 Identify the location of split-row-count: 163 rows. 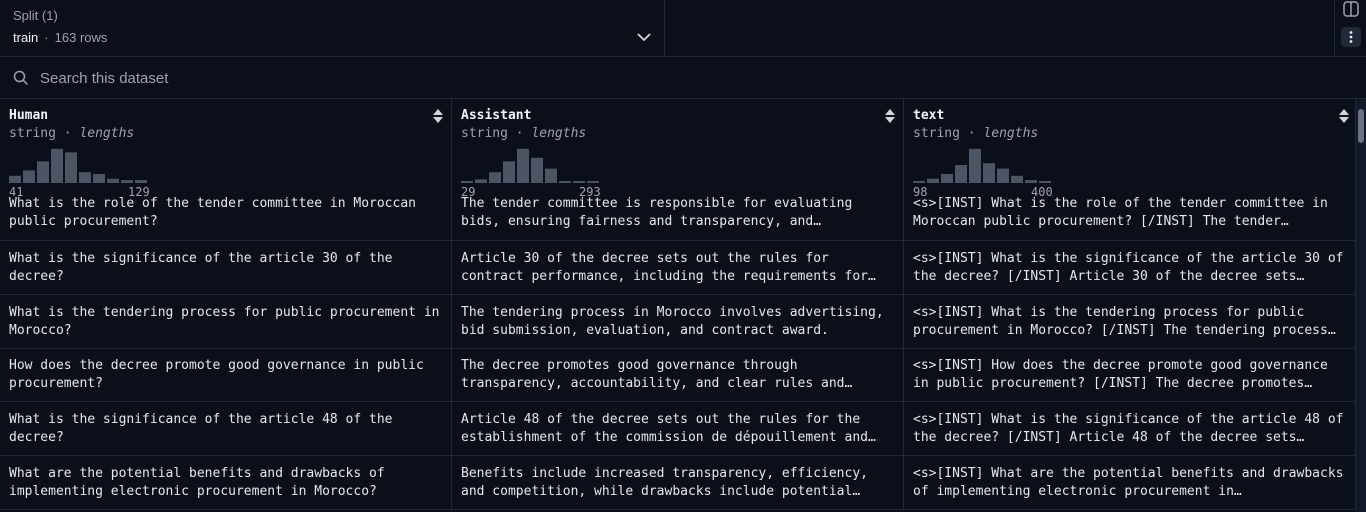
(81, 37).